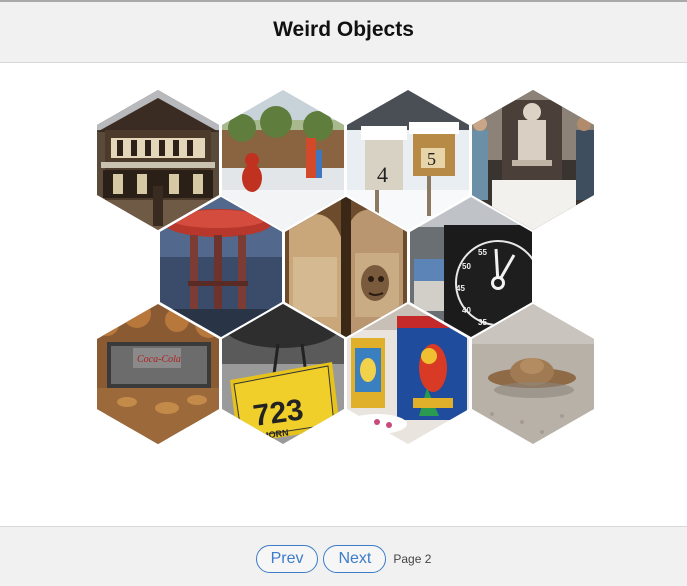 Image resolution: width=687 pixels, height=586 pixels. What do you see at coordinates (287, 559) in the screenshot?
I see `prev-button: Prev` at bounding box center [287, 559].